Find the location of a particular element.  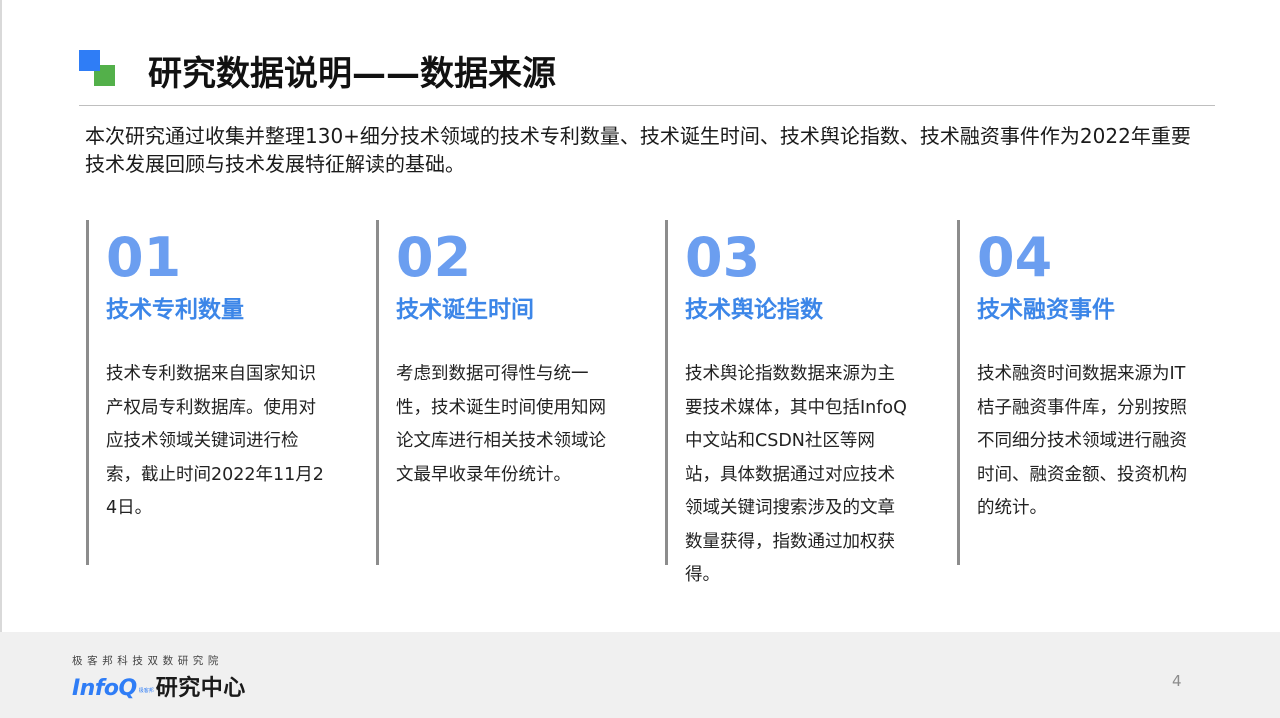

page-title: 研究数据说明——数据来源 is located at coordinates (352, 74).